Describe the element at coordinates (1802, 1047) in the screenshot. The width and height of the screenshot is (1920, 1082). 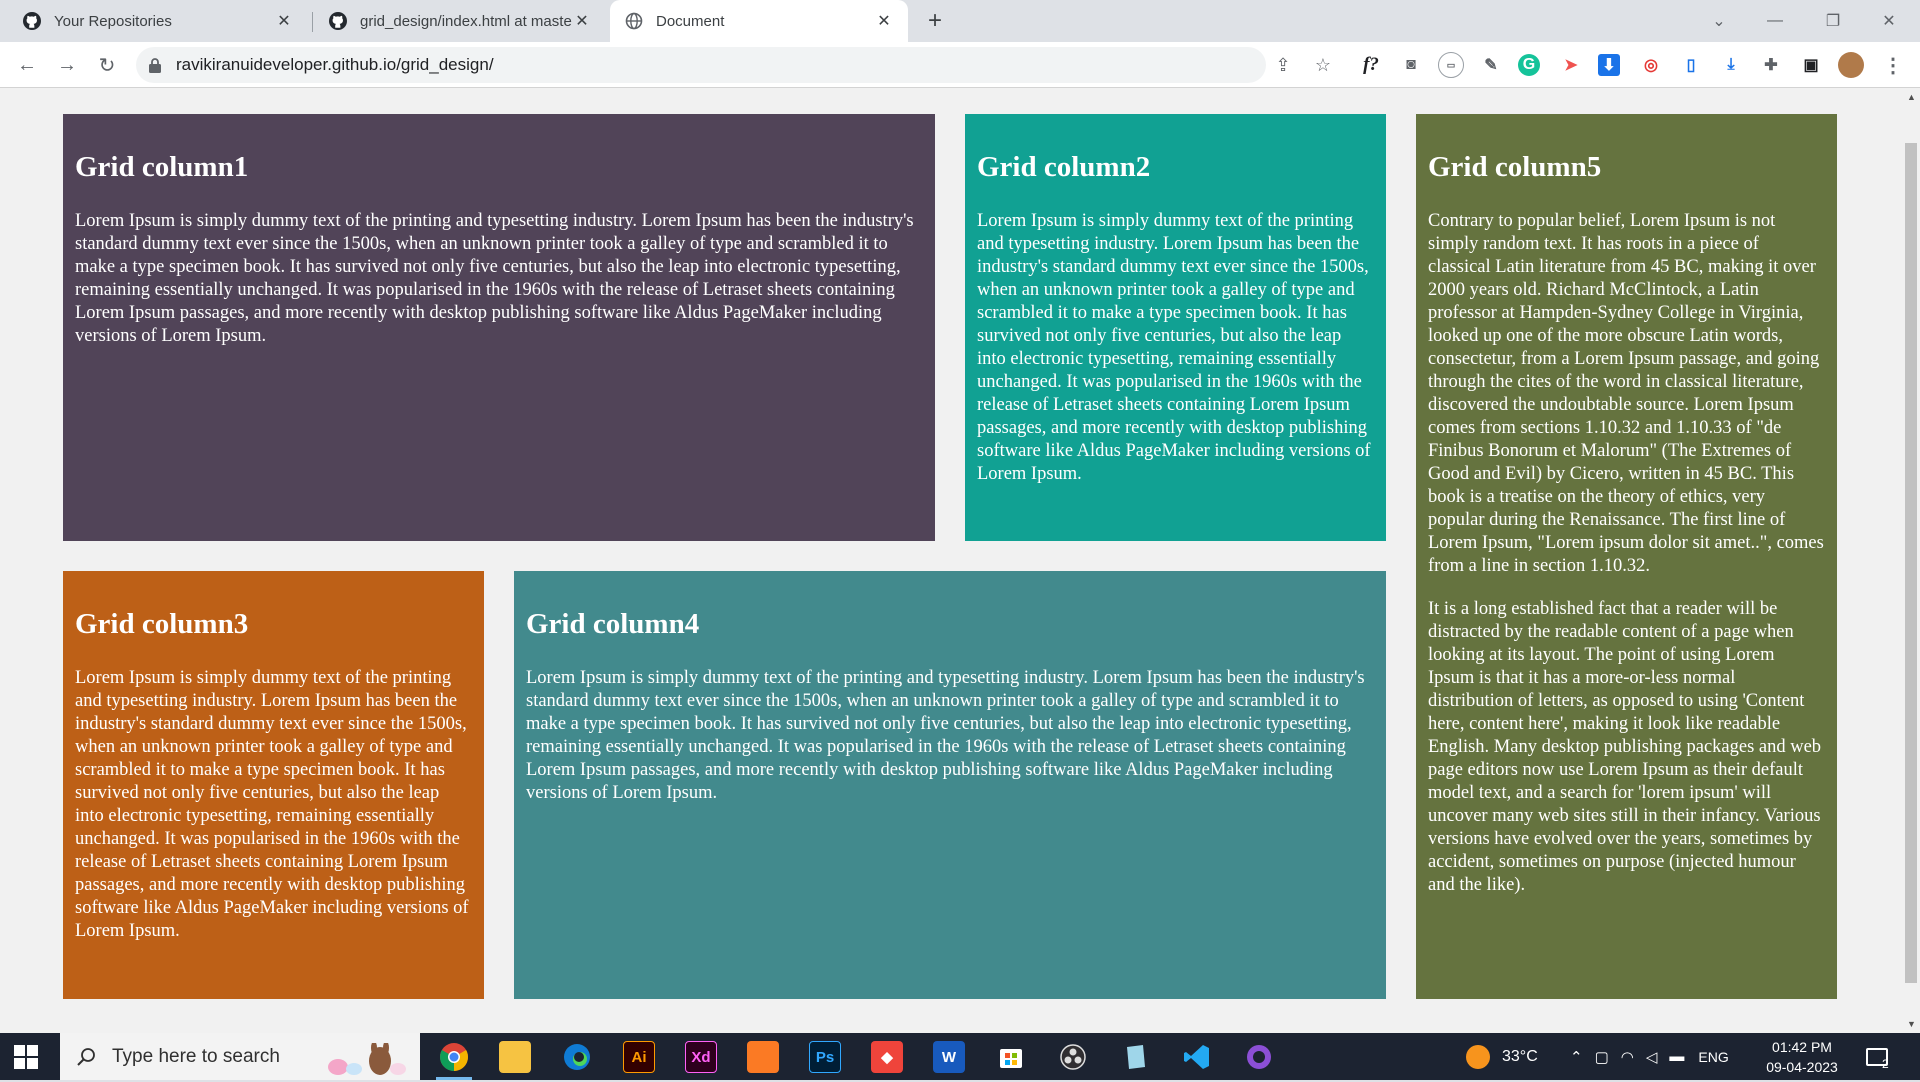
I see `clock-time: 01:42 PM` at that location.